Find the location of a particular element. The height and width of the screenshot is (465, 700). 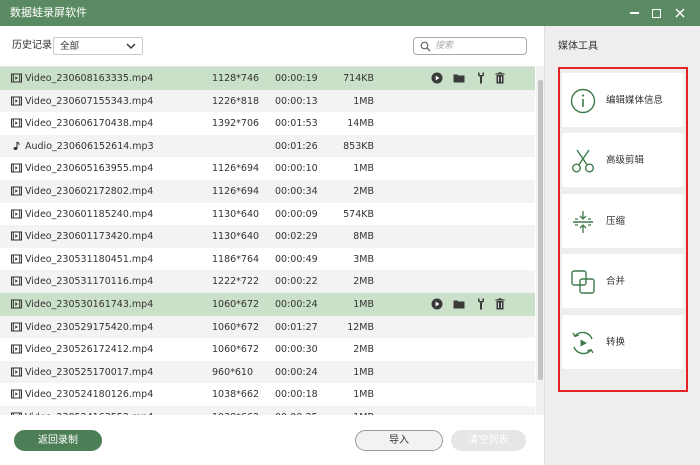

maximize-icon is located at coordinates (656, 13).